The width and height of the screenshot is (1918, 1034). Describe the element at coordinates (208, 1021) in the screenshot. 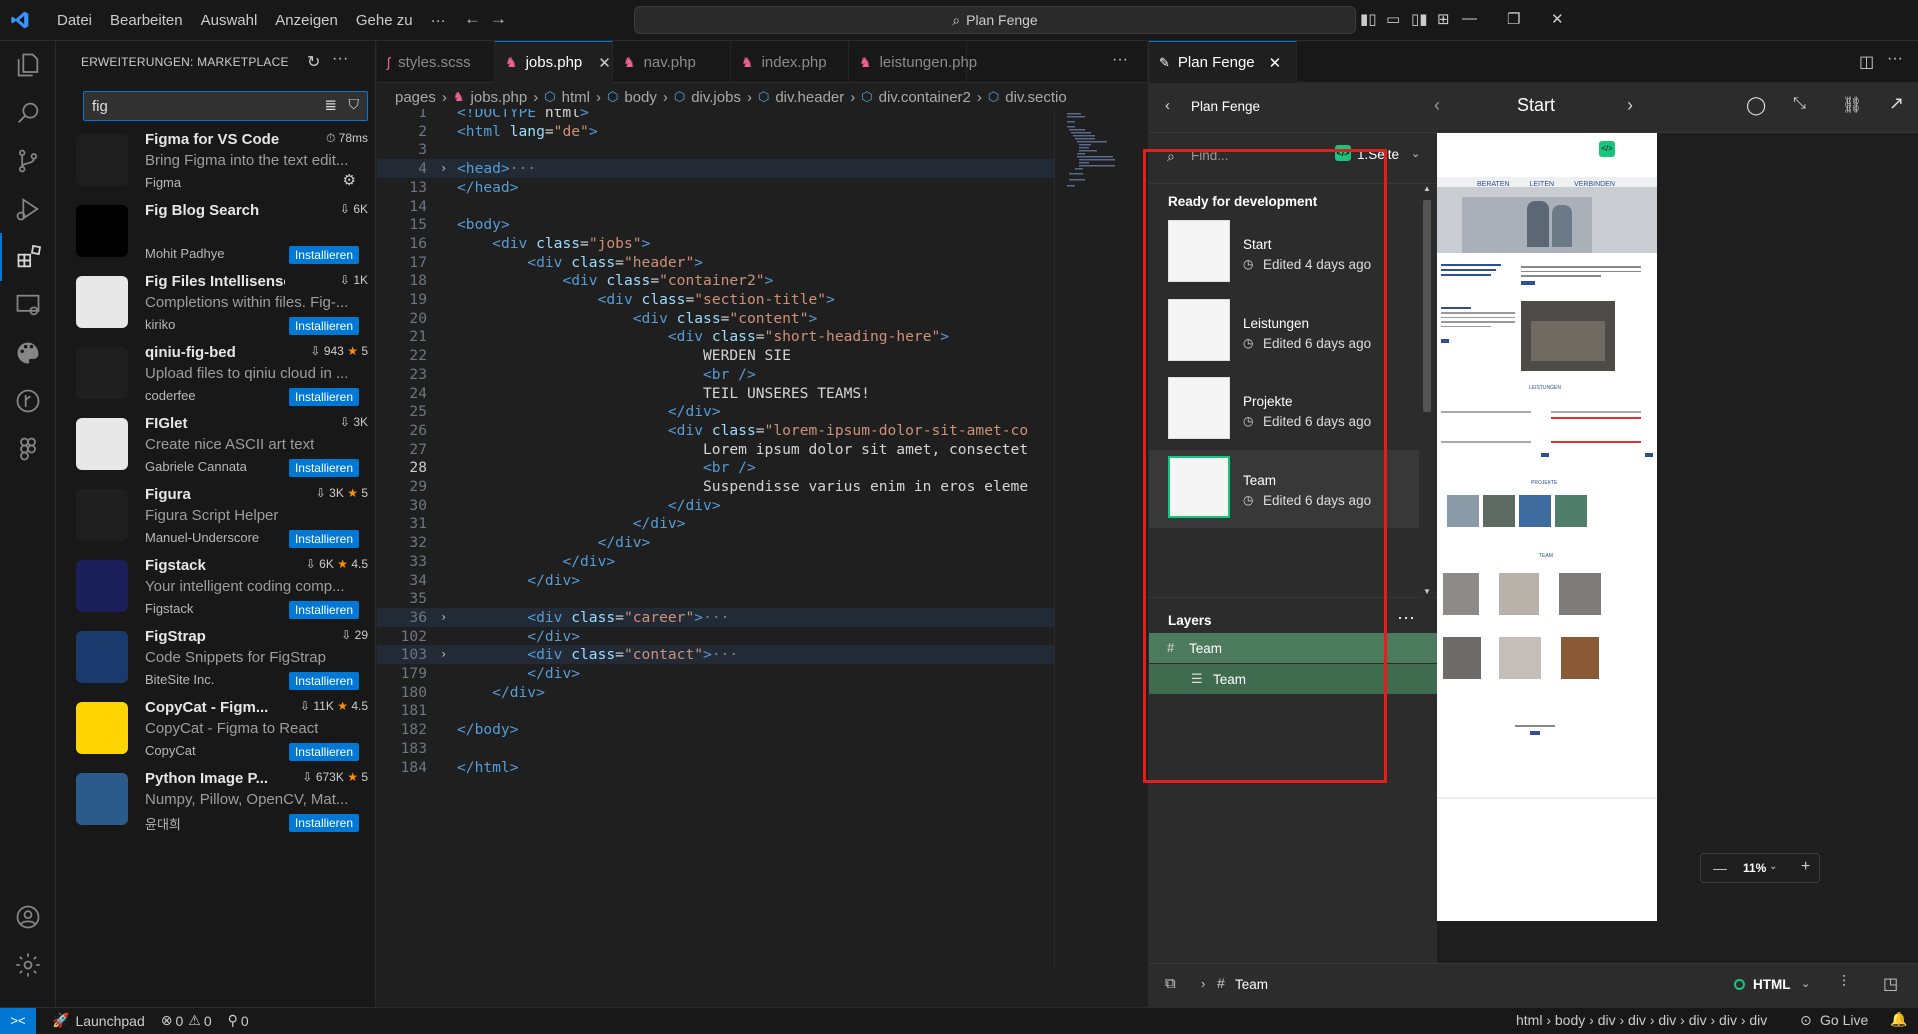

I see `warning-count: 0` at that location.